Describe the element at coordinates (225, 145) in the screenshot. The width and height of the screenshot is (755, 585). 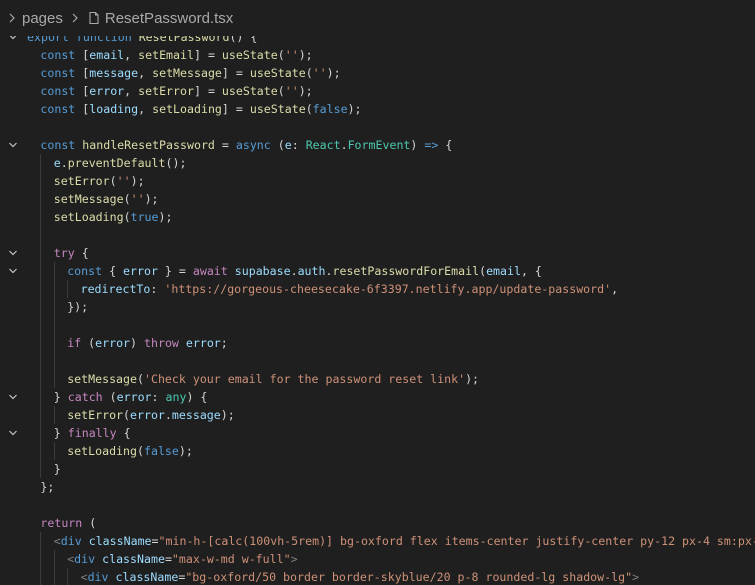
I see `code-token: =` at that location.